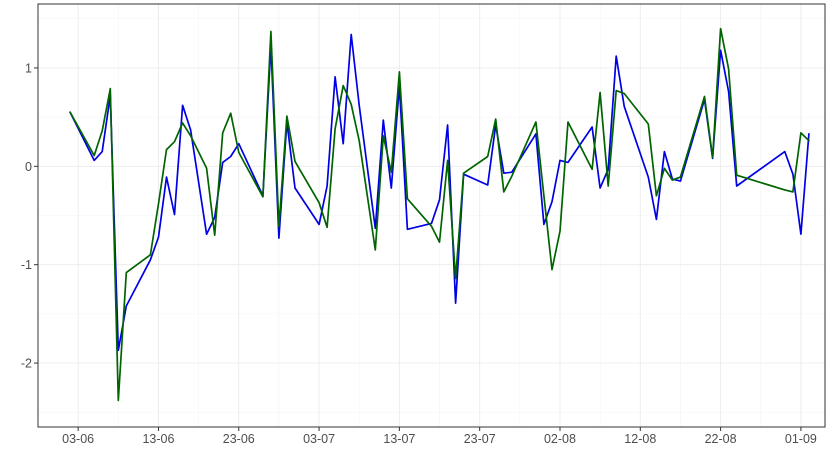 Image resolution: width=830 pixels, height=461 pixels. I want to click on x-tick-label: 23-06, so click(239, 439).